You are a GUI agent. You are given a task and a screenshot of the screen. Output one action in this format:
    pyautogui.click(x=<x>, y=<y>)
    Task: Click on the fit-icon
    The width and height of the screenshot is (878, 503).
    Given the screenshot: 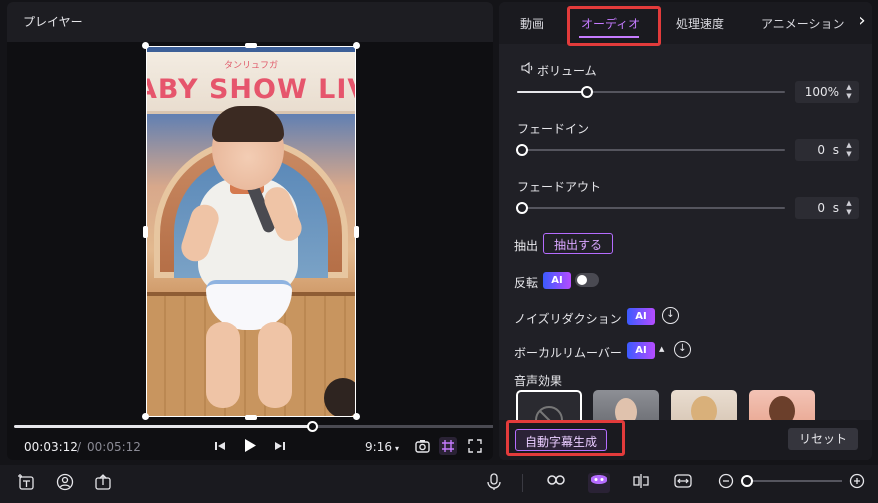 What is the action you would take?
    pyautogui.click(x=683, y=483)
    